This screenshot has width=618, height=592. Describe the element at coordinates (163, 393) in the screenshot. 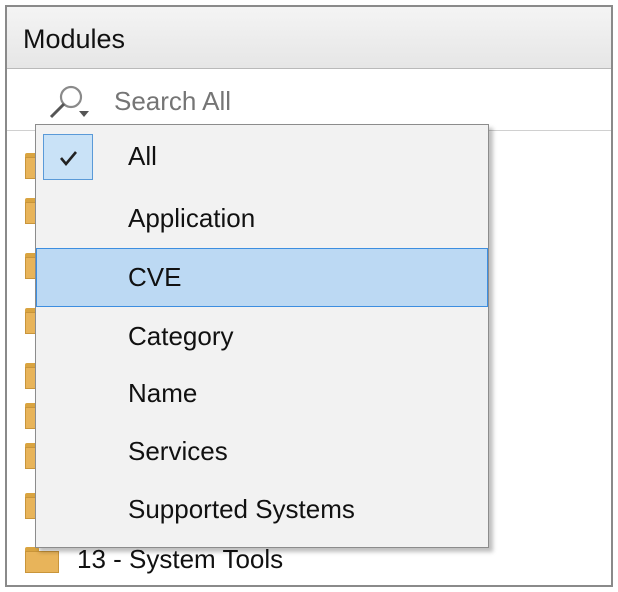

I see `menu-item-label: Name` at that location.